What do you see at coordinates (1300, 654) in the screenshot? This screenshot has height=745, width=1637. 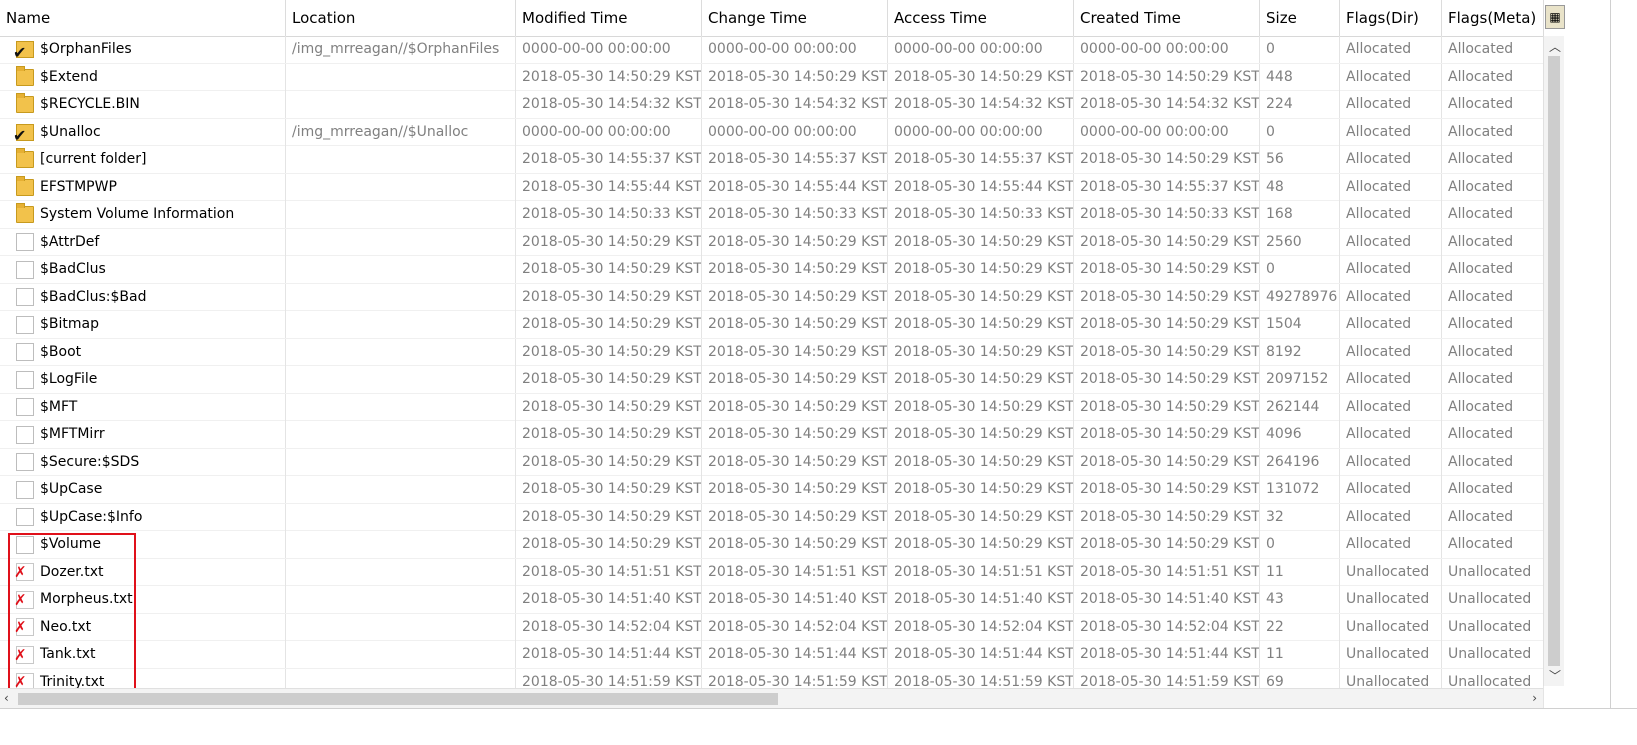 I see `cell-size: 11` at bounding box center [1300, 654].